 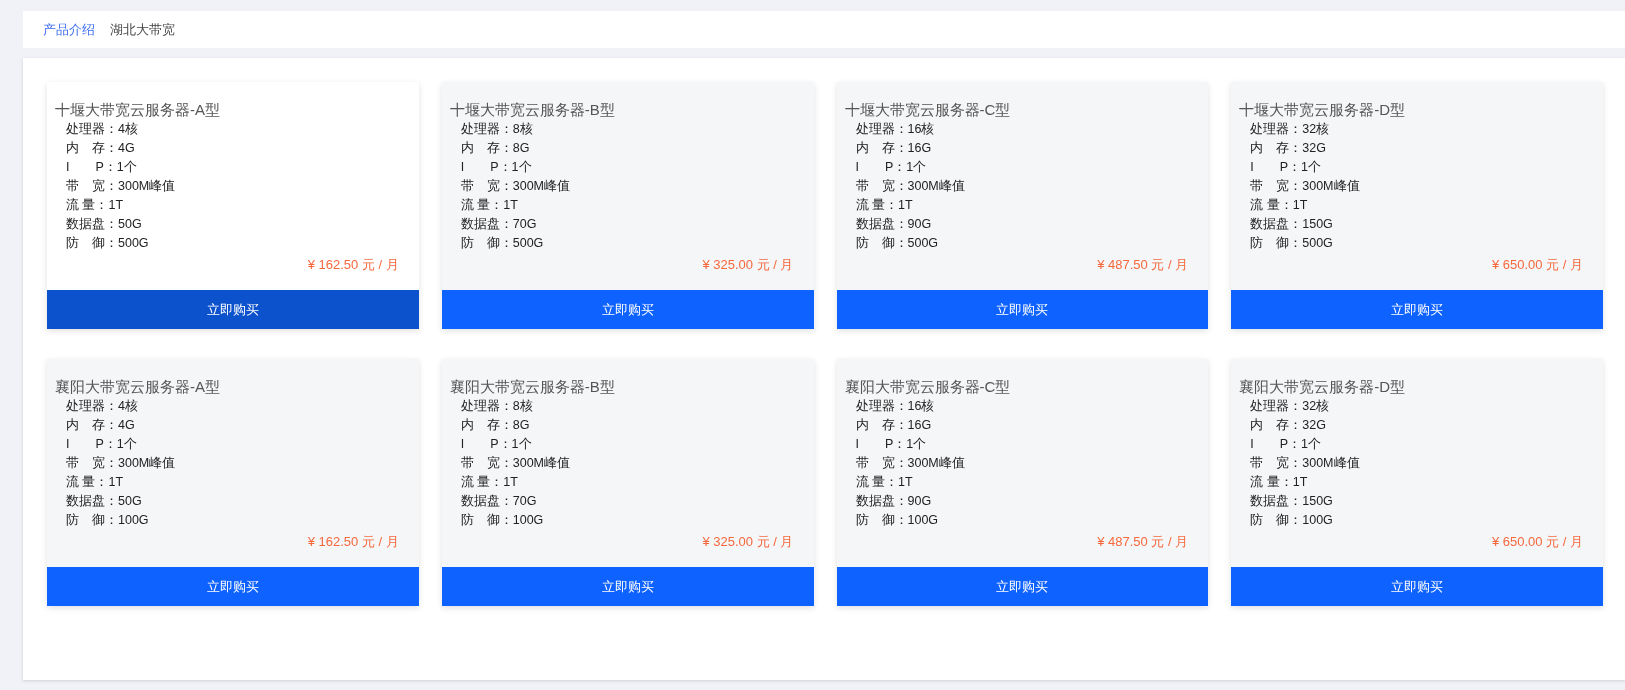 I want to click on product-title: 襄阳大带宽云服务器-A型, so click(x=138, y=387).